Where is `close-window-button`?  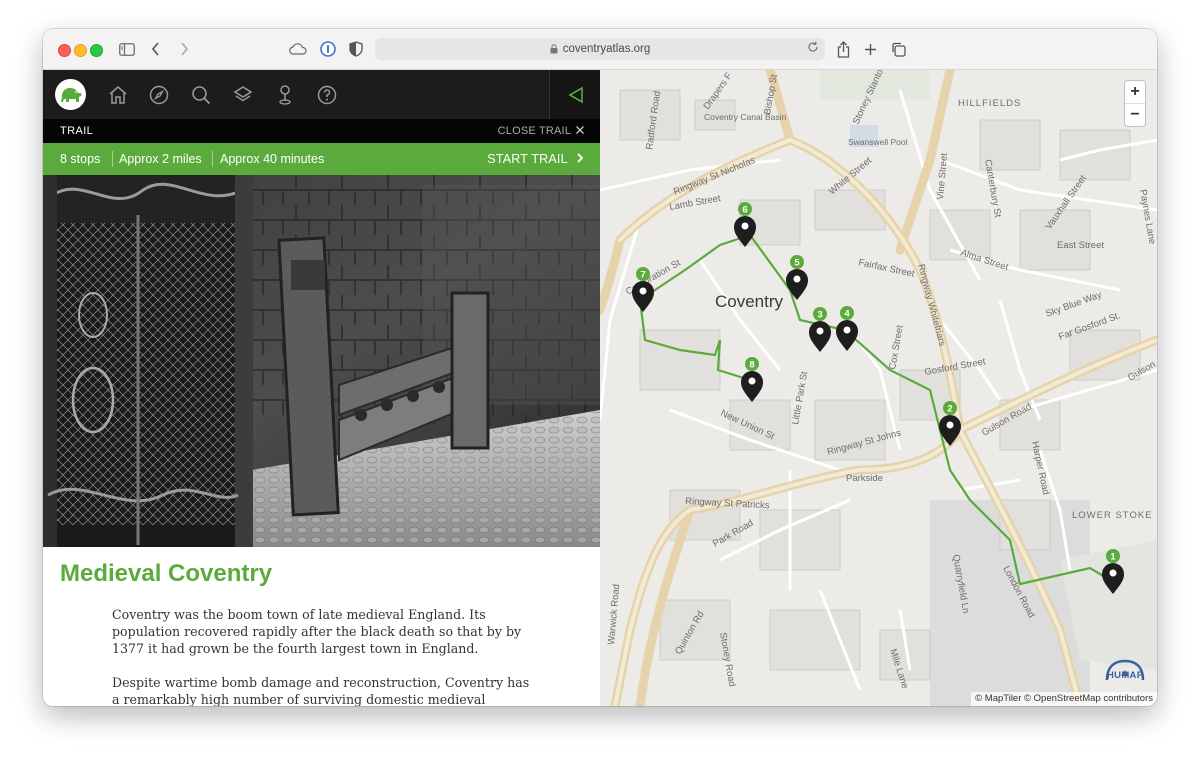 close-window-button is located at coordinates (64, 50).